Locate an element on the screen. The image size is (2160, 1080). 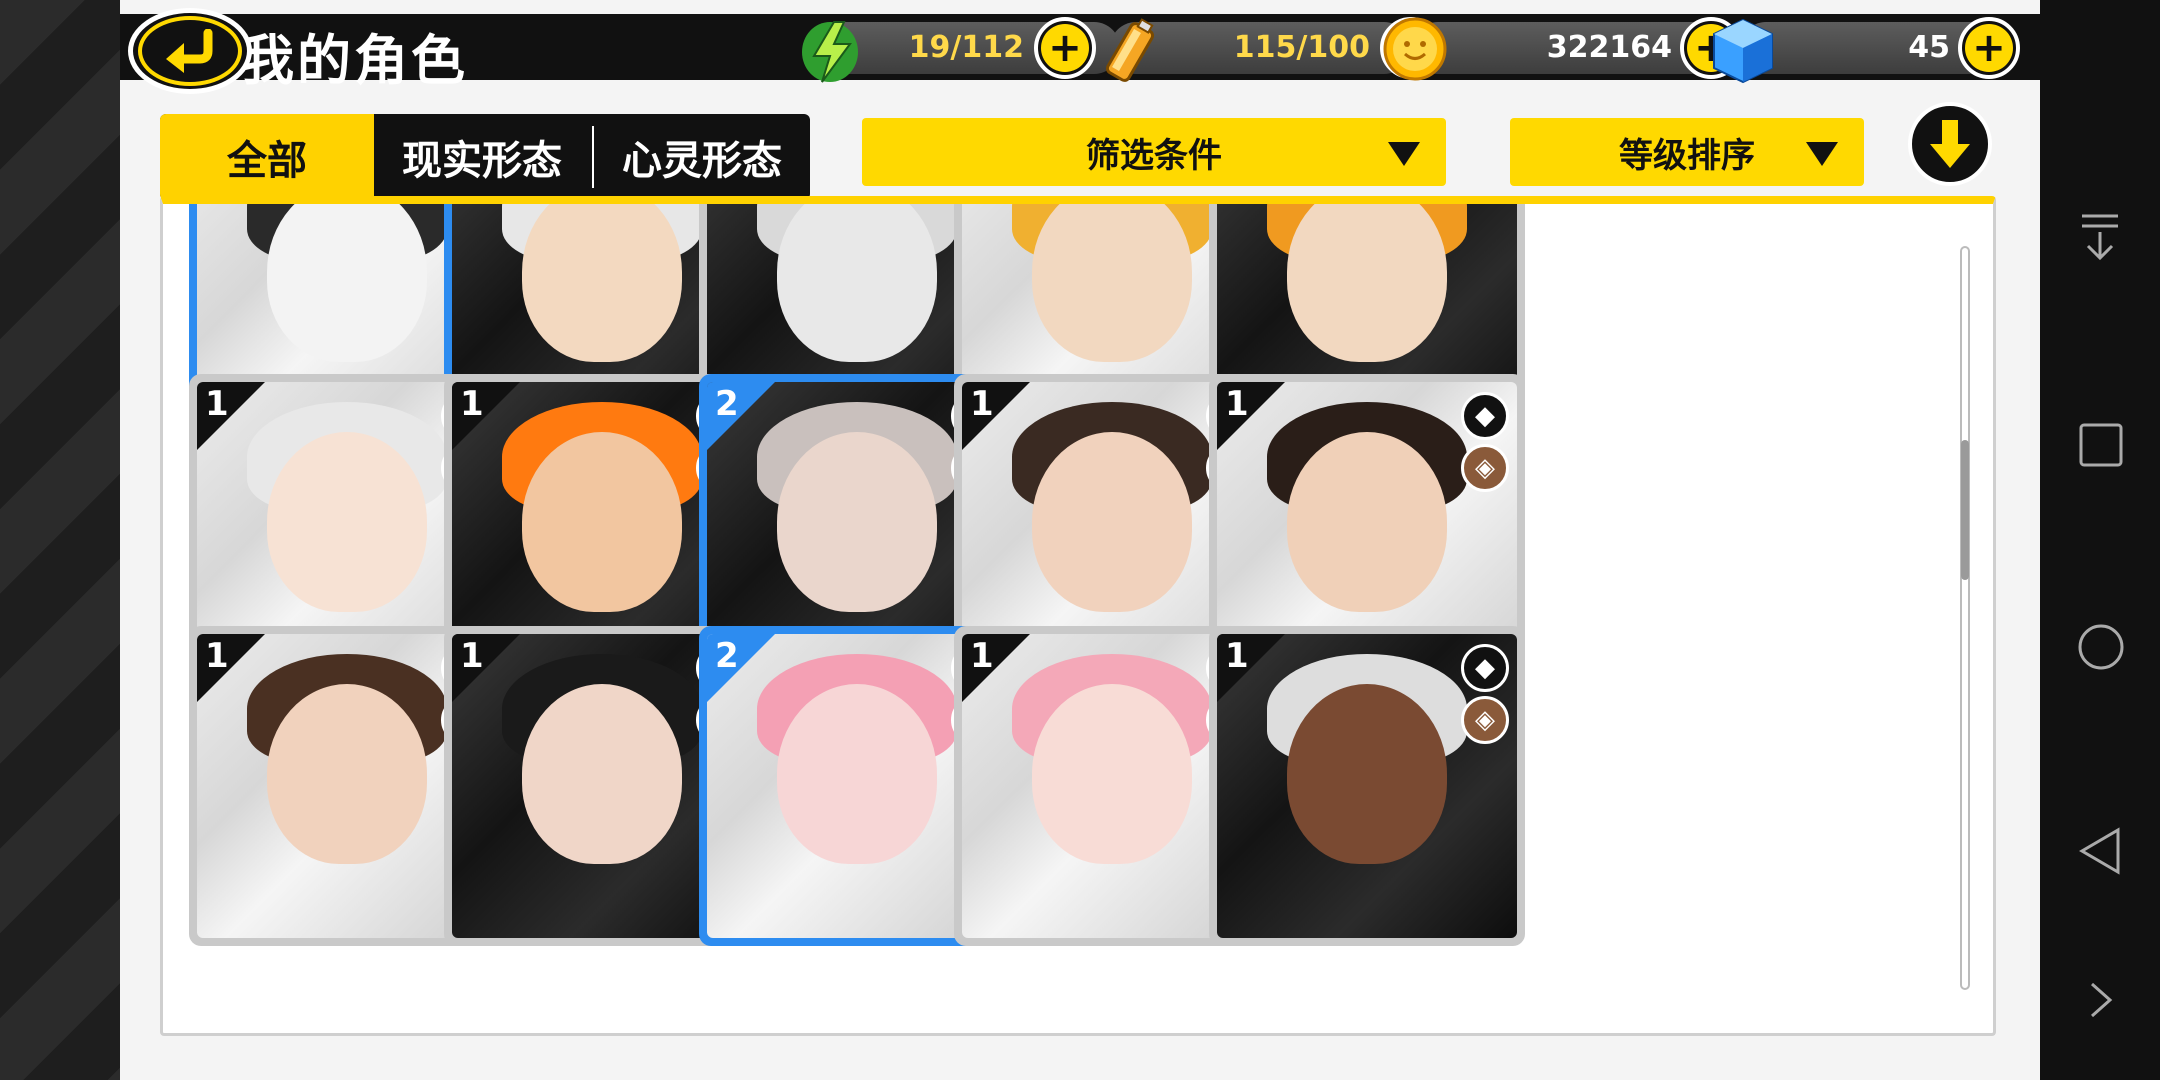
sort-order-button is located at coordinates (1950, 144).